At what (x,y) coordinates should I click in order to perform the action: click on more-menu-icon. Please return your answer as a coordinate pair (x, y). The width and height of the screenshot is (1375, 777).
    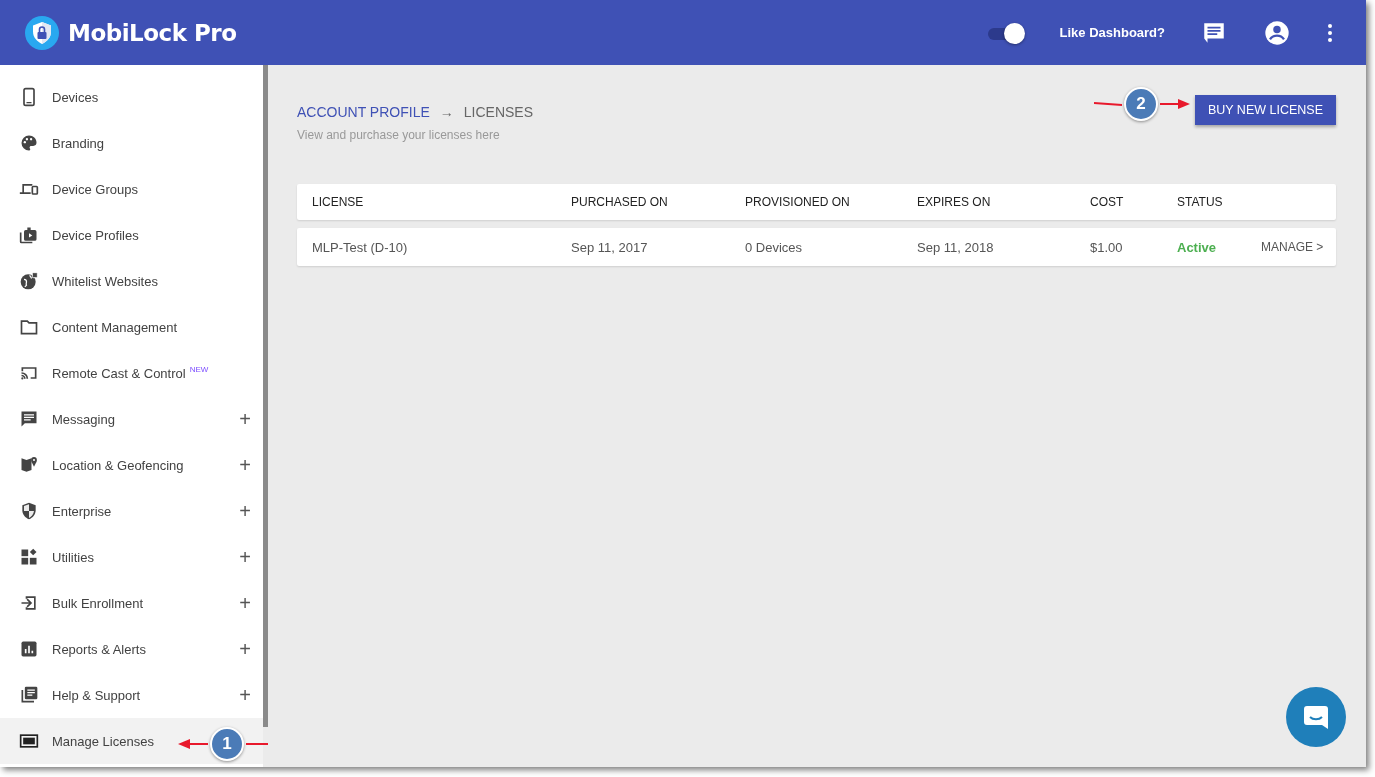
    Looking at the image, I should click on (1330, 32).